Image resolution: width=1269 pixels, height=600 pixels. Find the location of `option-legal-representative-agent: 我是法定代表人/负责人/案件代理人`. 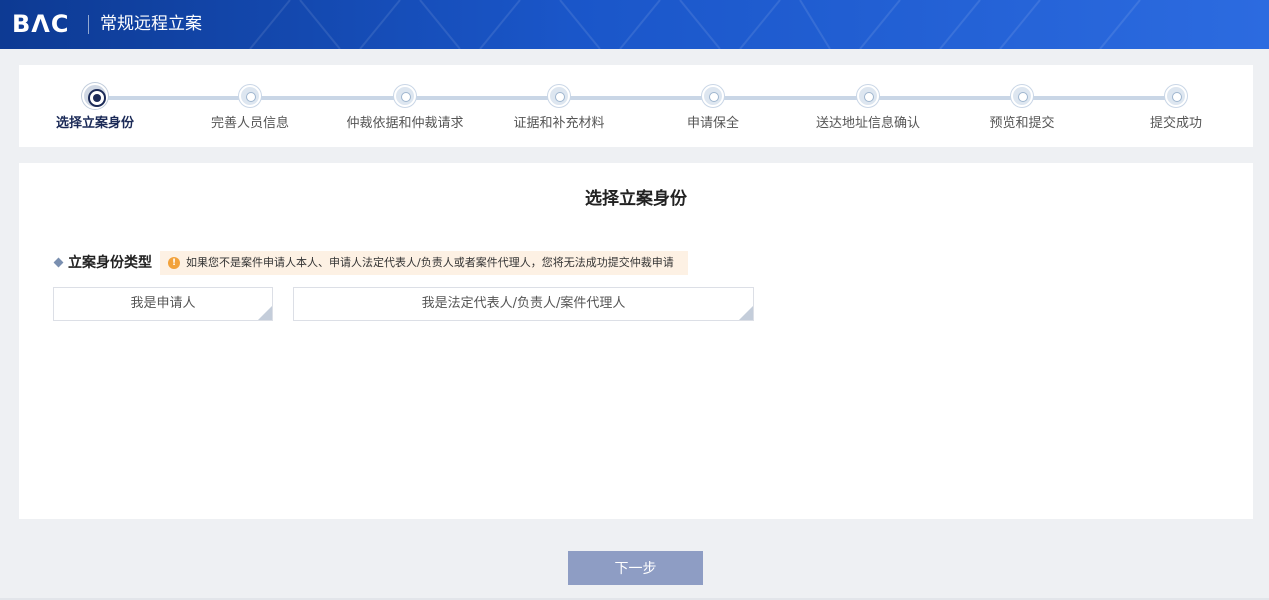

option-legal-representative-agent: 我是法定代表人/负责人/案件代理人 is located at coordinates (523, 304).